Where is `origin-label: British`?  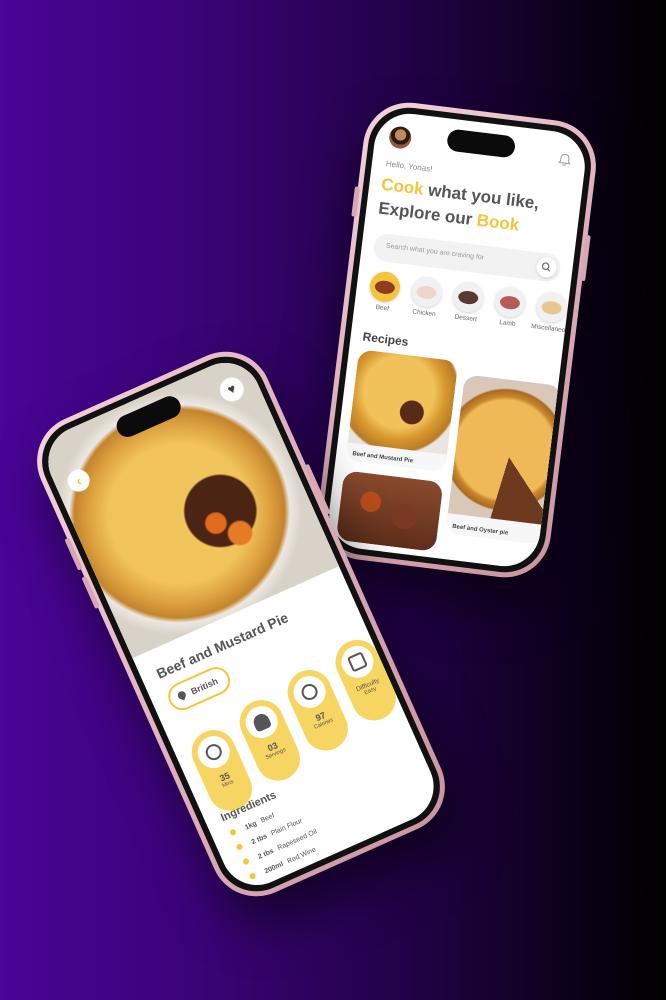
origin-label: British is located at coordinates (204, 686).